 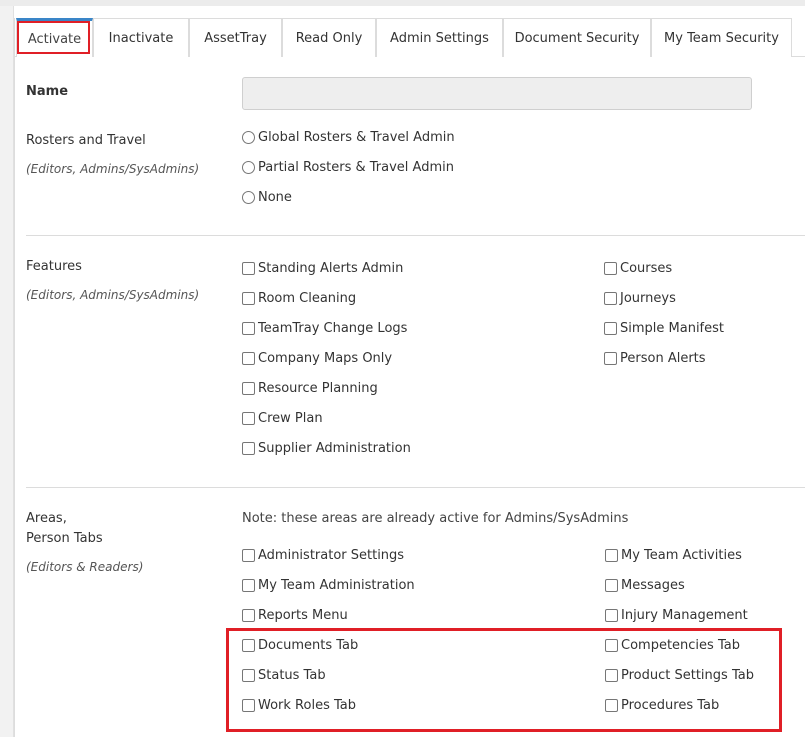 What do you see at coordinates (299, 298) in the screenshot?
I see `checkbox-room-cleaning: Room Cleaning` at bounding box center [299, 298].